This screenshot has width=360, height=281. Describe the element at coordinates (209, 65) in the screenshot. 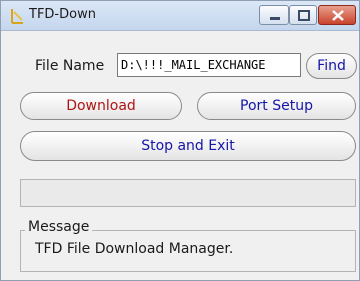

I see `file-name-input: D:\!!!_MAIL_EXCHANGE` at that location.